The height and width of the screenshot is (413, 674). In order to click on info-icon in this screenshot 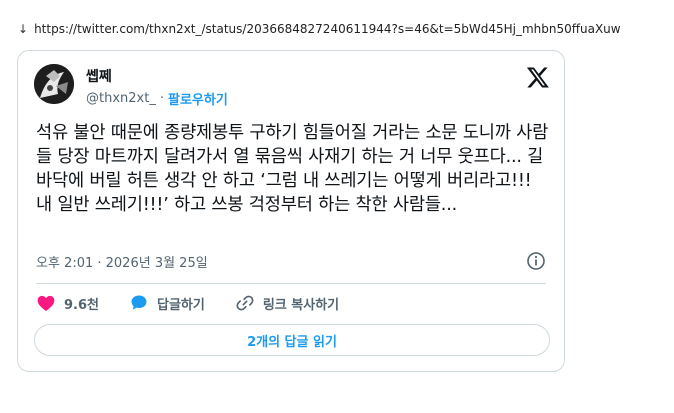, I will do `click(536, 261)`.